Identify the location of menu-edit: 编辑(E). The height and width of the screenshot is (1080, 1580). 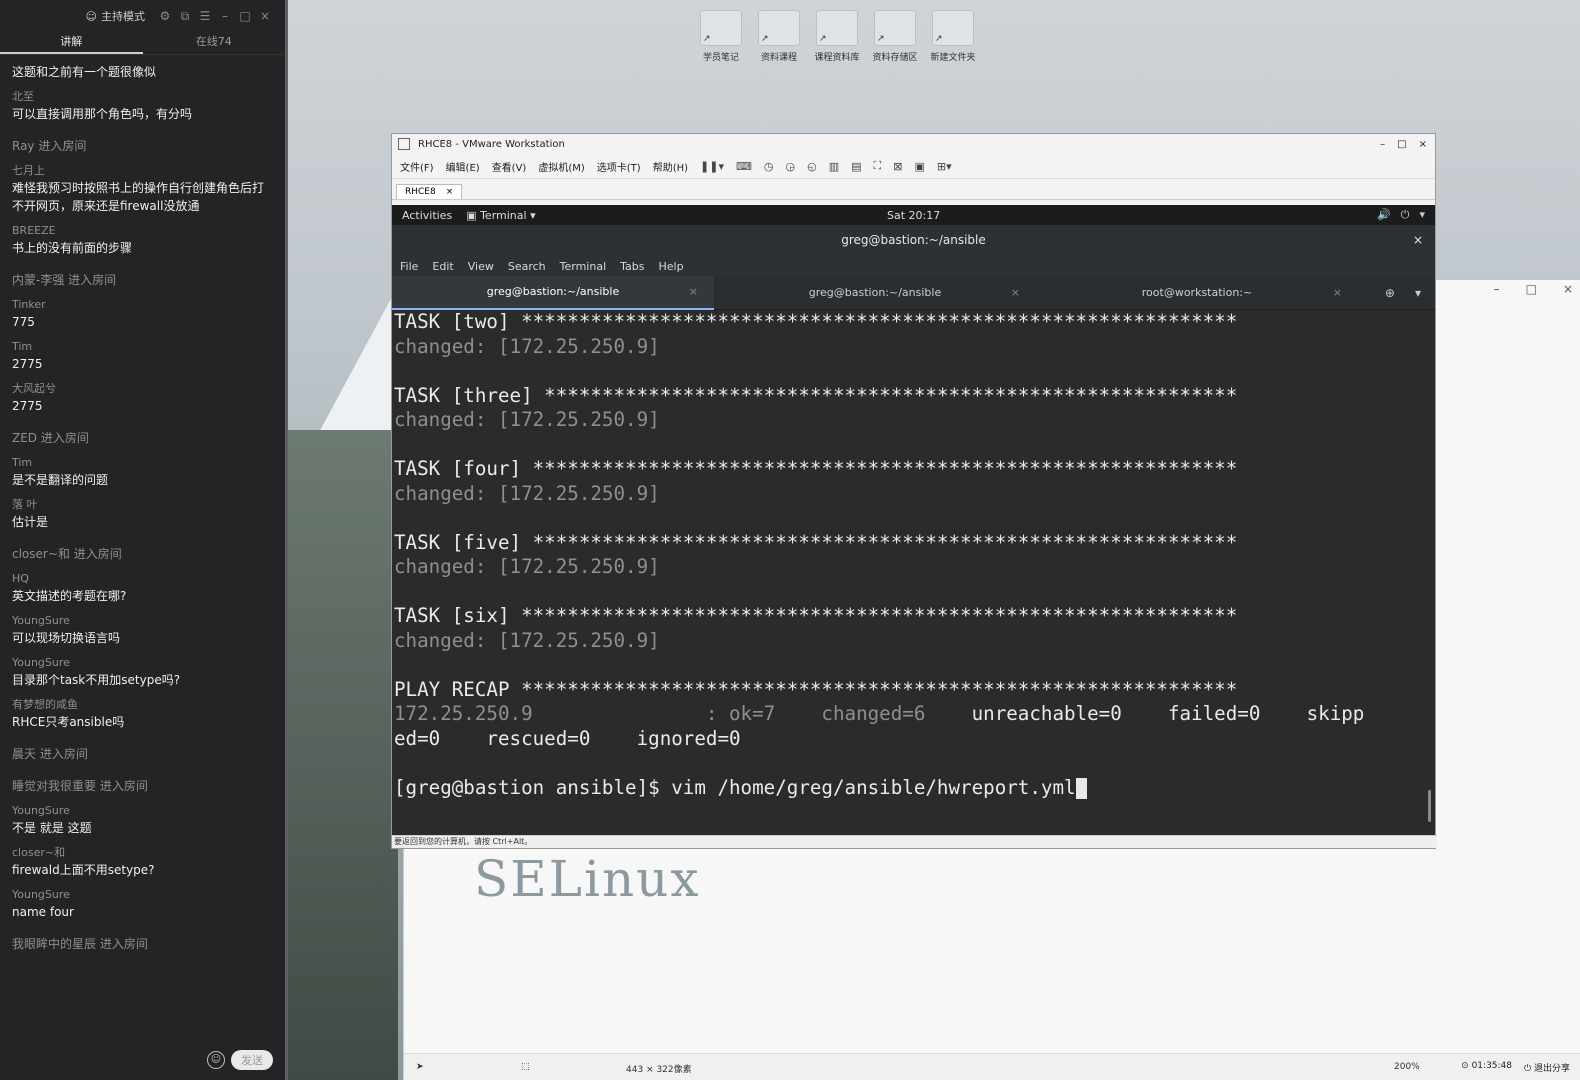
(463, 166).